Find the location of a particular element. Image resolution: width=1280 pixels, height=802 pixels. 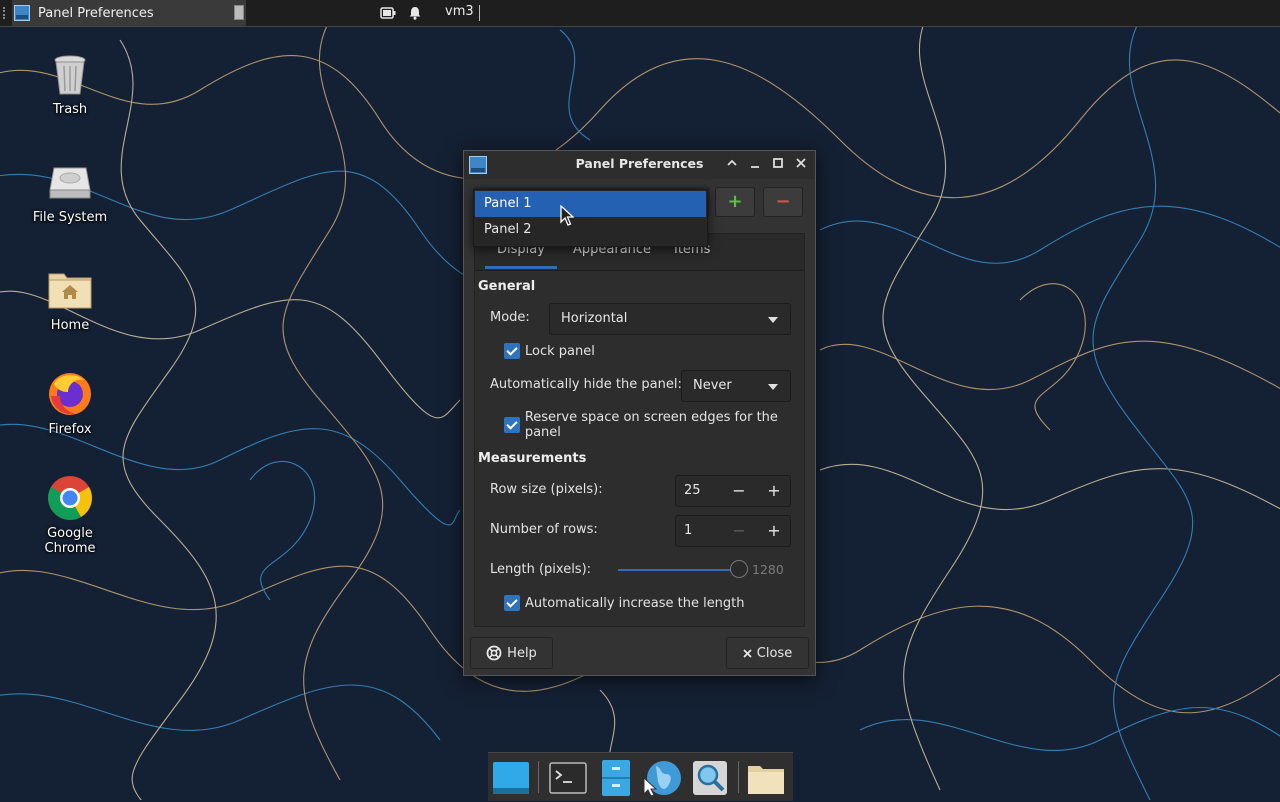

magnifier-icon is located at coordinates (710, 778).